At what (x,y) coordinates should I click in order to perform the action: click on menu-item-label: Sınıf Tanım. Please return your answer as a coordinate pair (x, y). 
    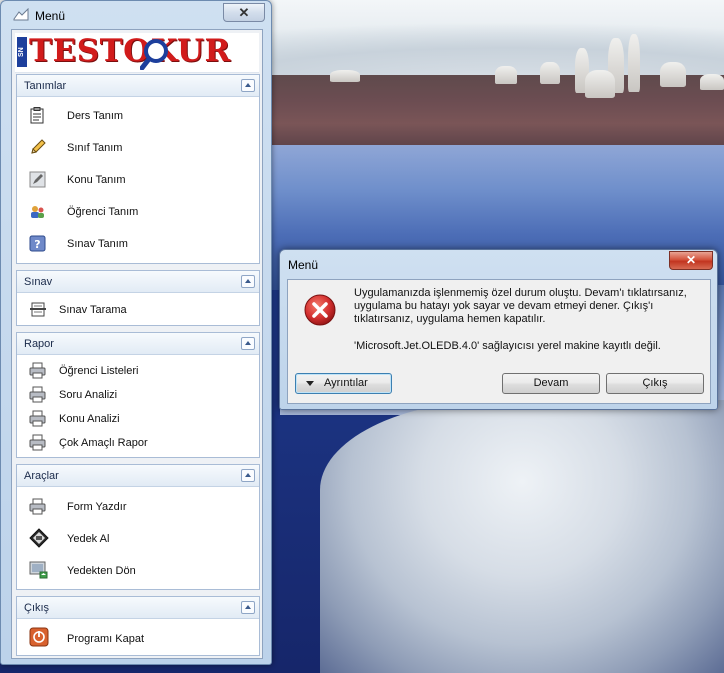
    Looking at the image, I should click on (95, 148).